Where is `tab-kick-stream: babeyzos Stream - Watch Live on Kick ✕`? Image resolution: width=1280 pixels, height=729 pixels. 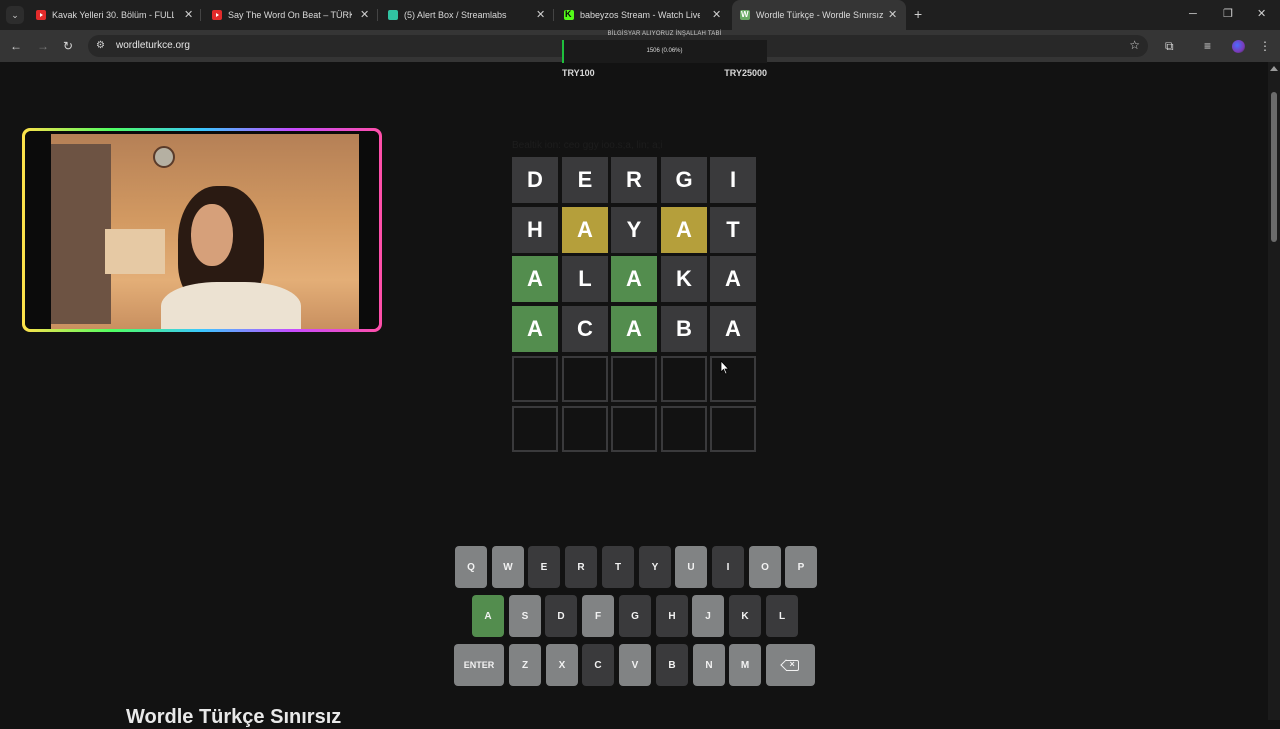
tab-kick-stream: babeyzos Stream - Watch Live on Kick ✕ is located at coordinates (642, 15).